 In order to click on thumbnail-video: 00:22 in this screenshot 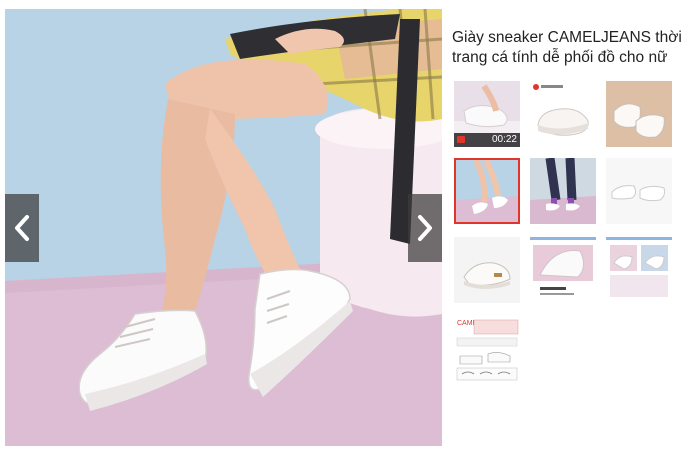, I will do `click(487, 114)`.